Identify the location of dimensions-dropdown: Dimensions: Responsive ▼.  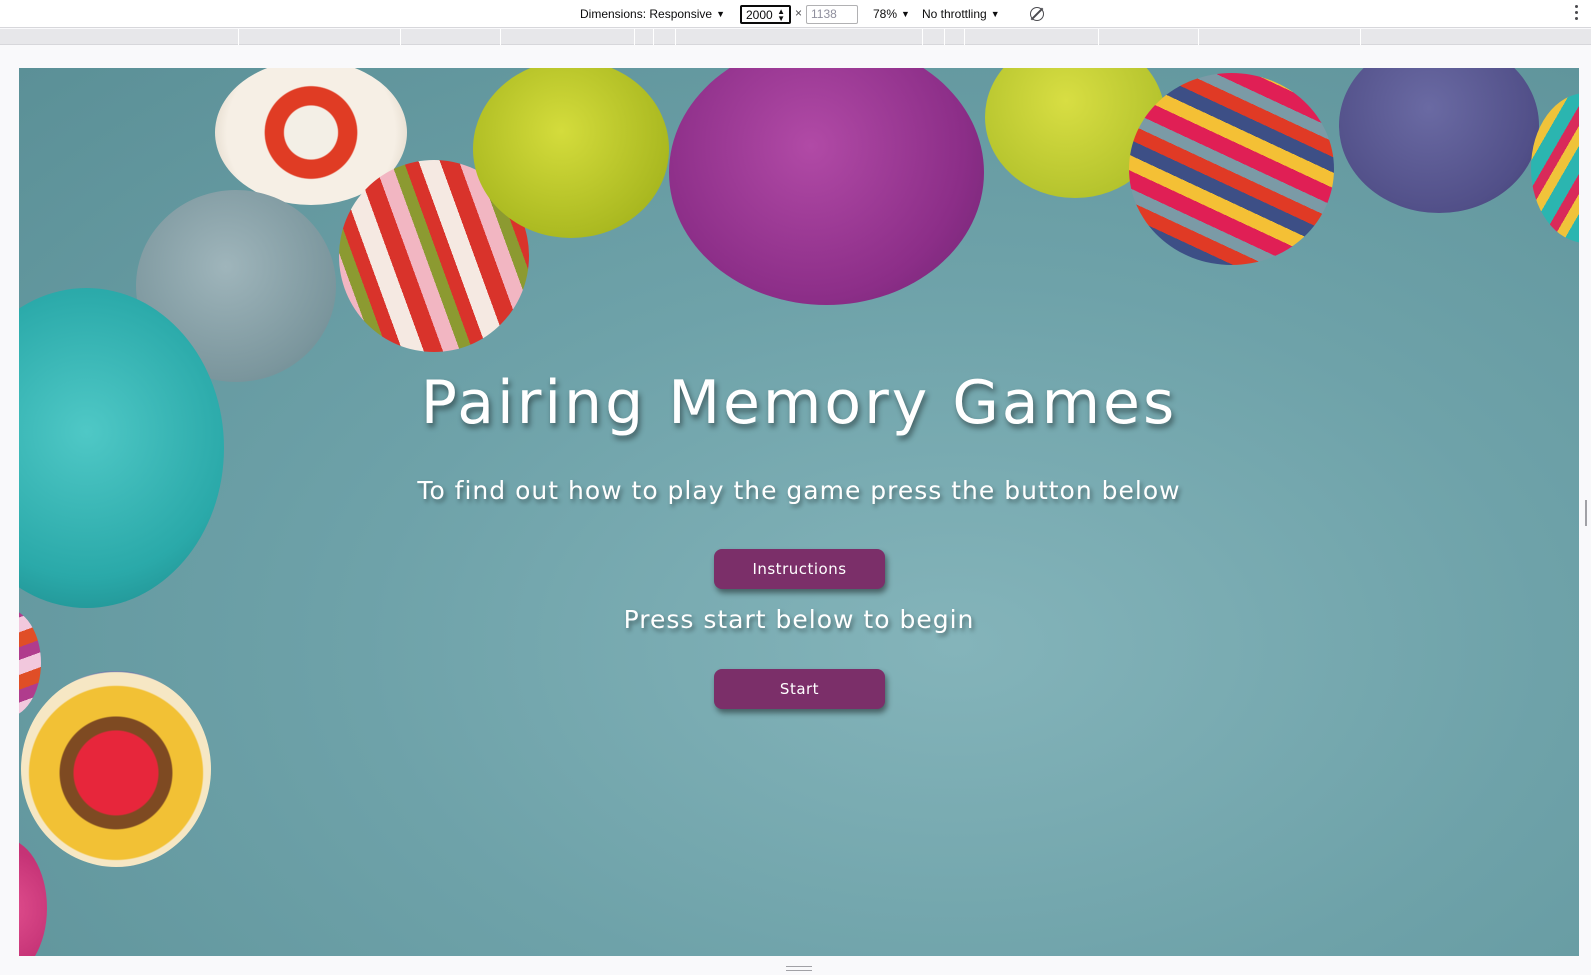
(652, 14).